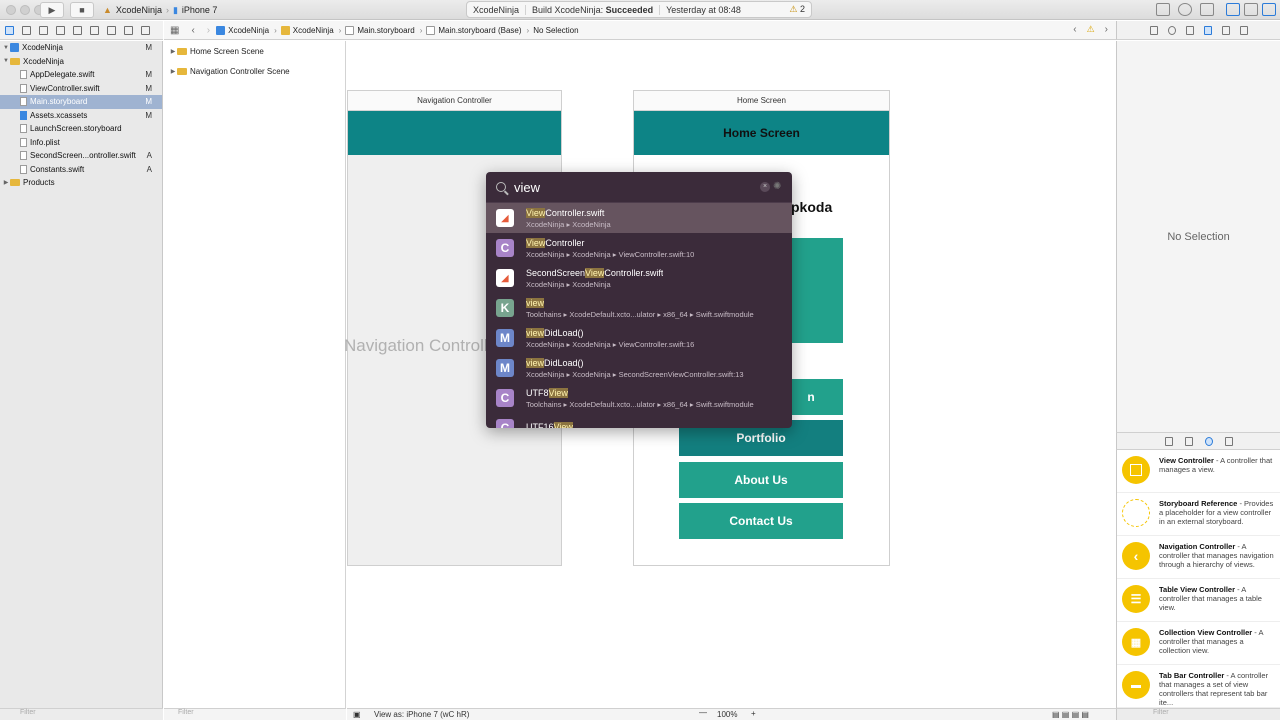 The width and height of the screenshot is (1280, 720). Describe the element at coordinates (81, 102) in the screenshot. I see `nav-item-file-selected: Main.storyboard M` at that location.